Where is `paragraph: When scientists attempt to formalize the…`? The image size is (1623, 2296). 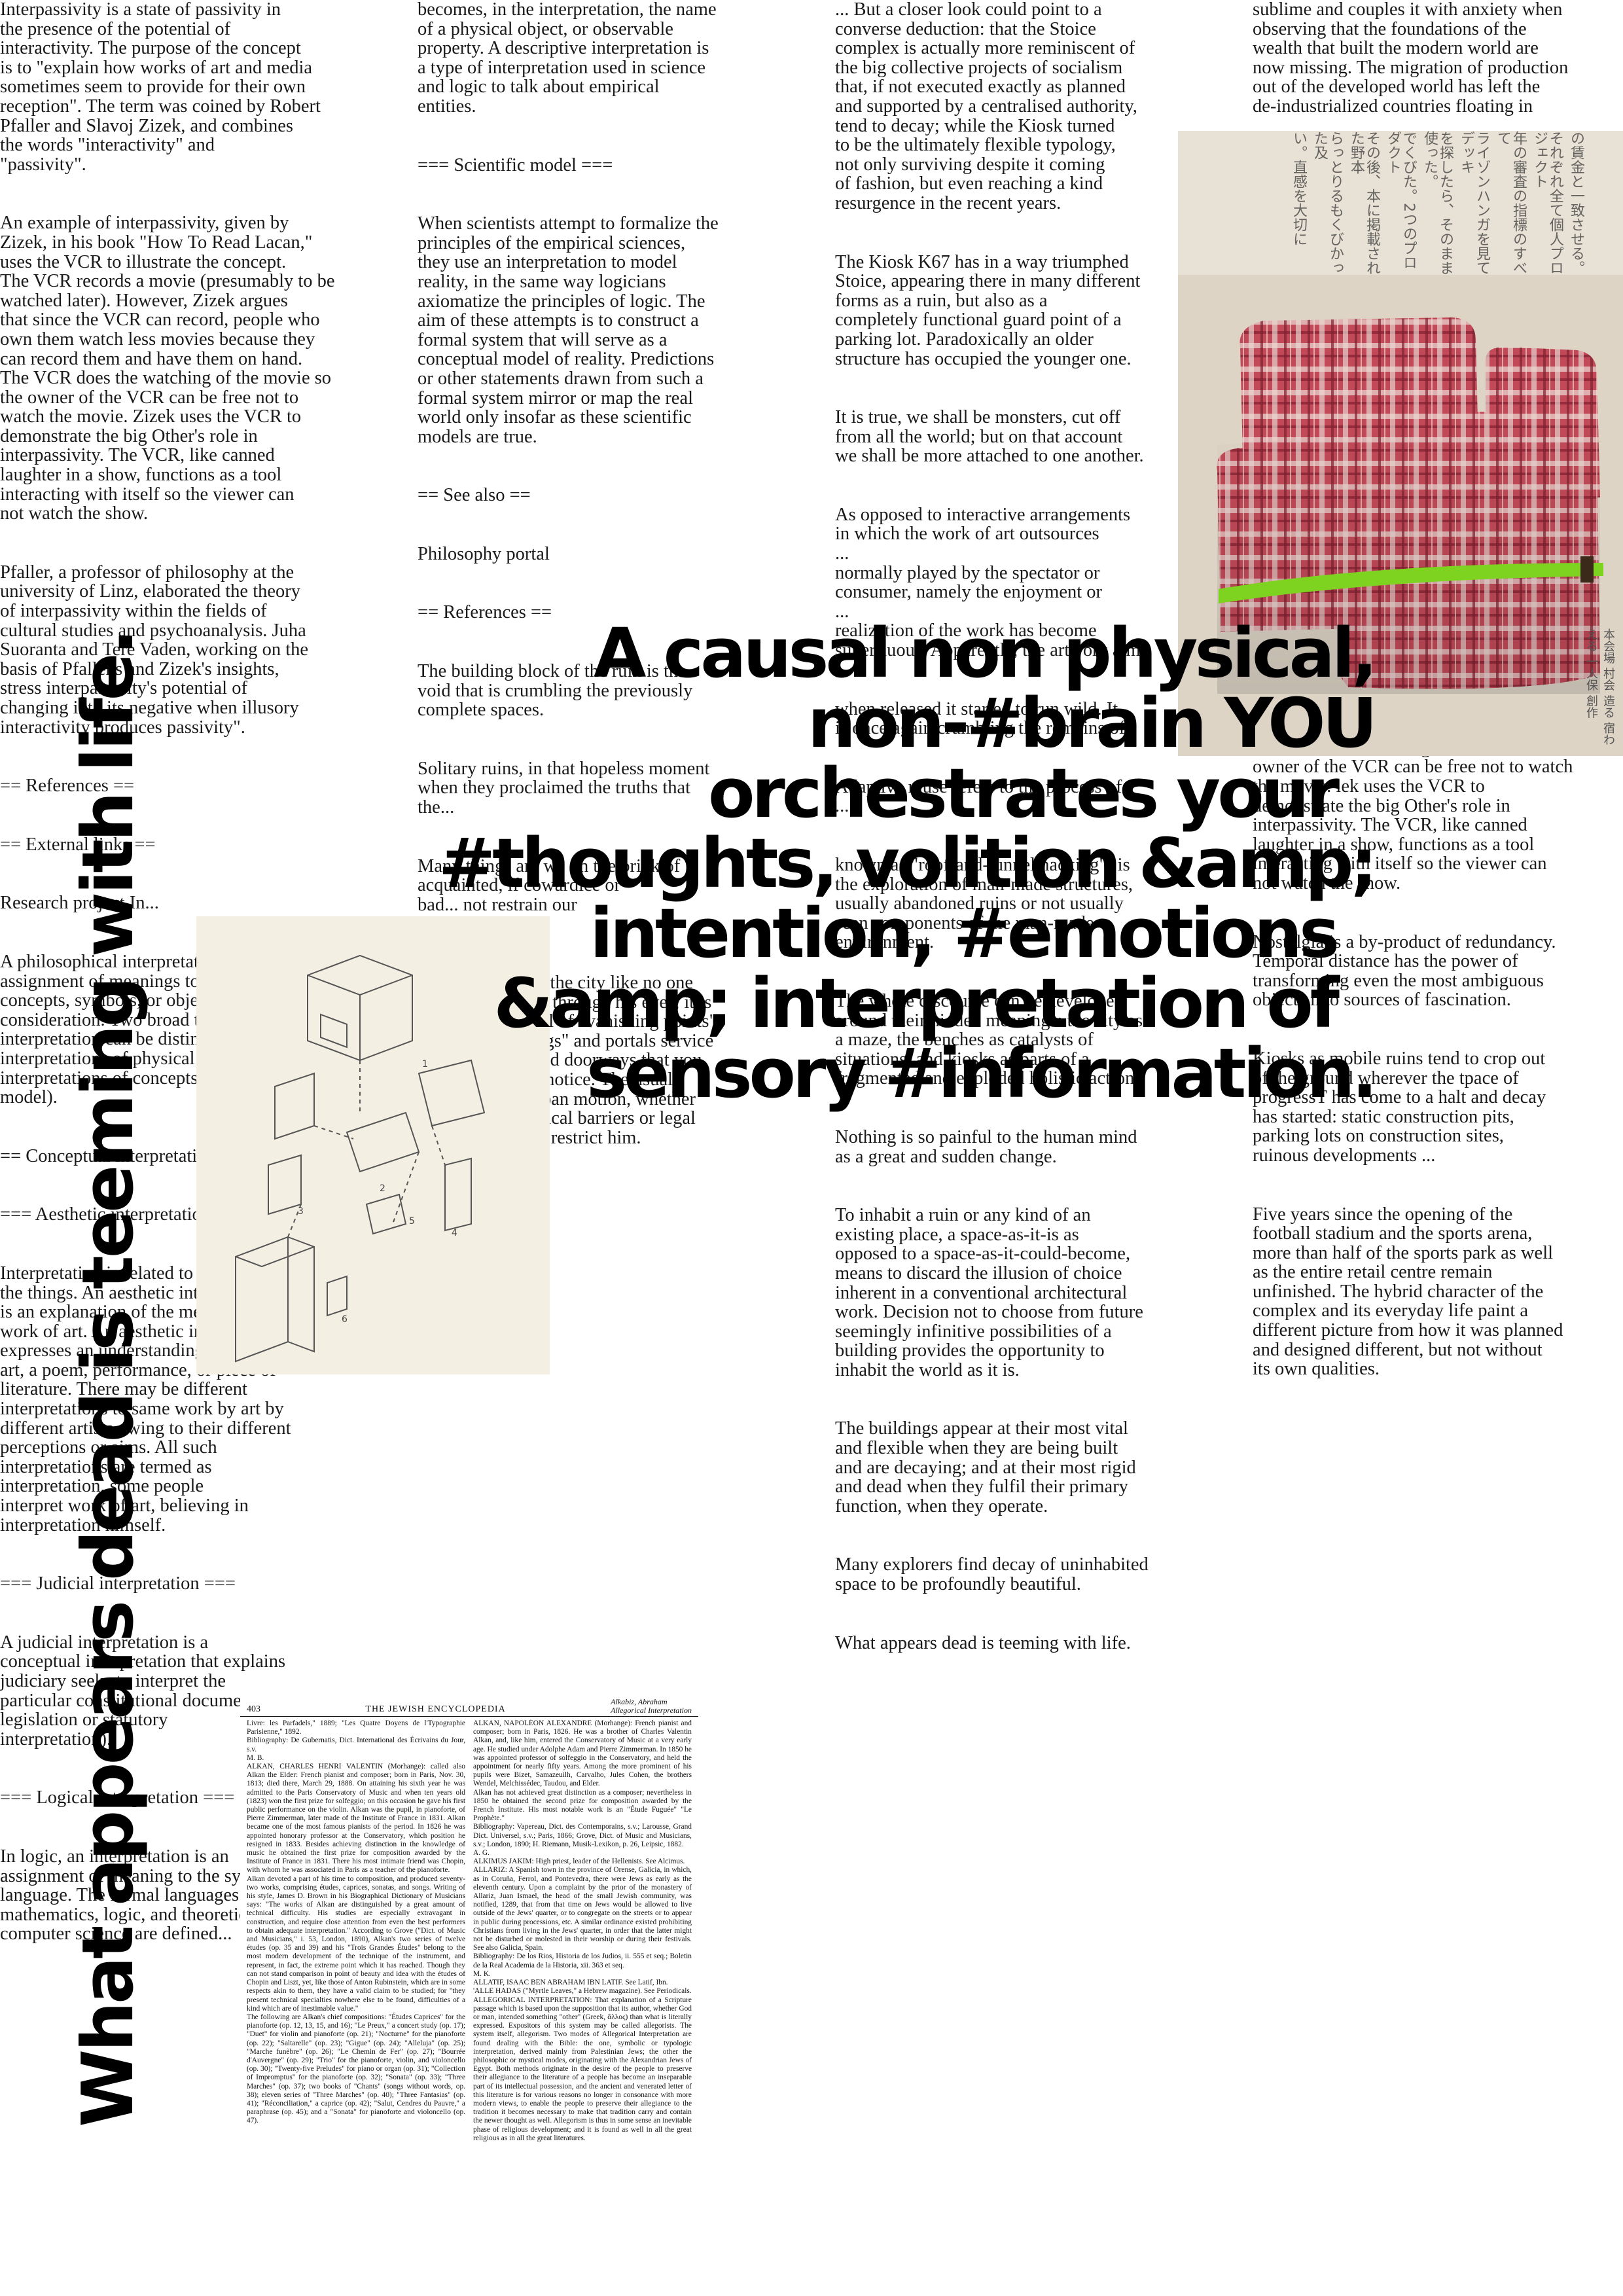
paragraph: When scientists attempt to formalize the… is located at coordinates (568, 330).